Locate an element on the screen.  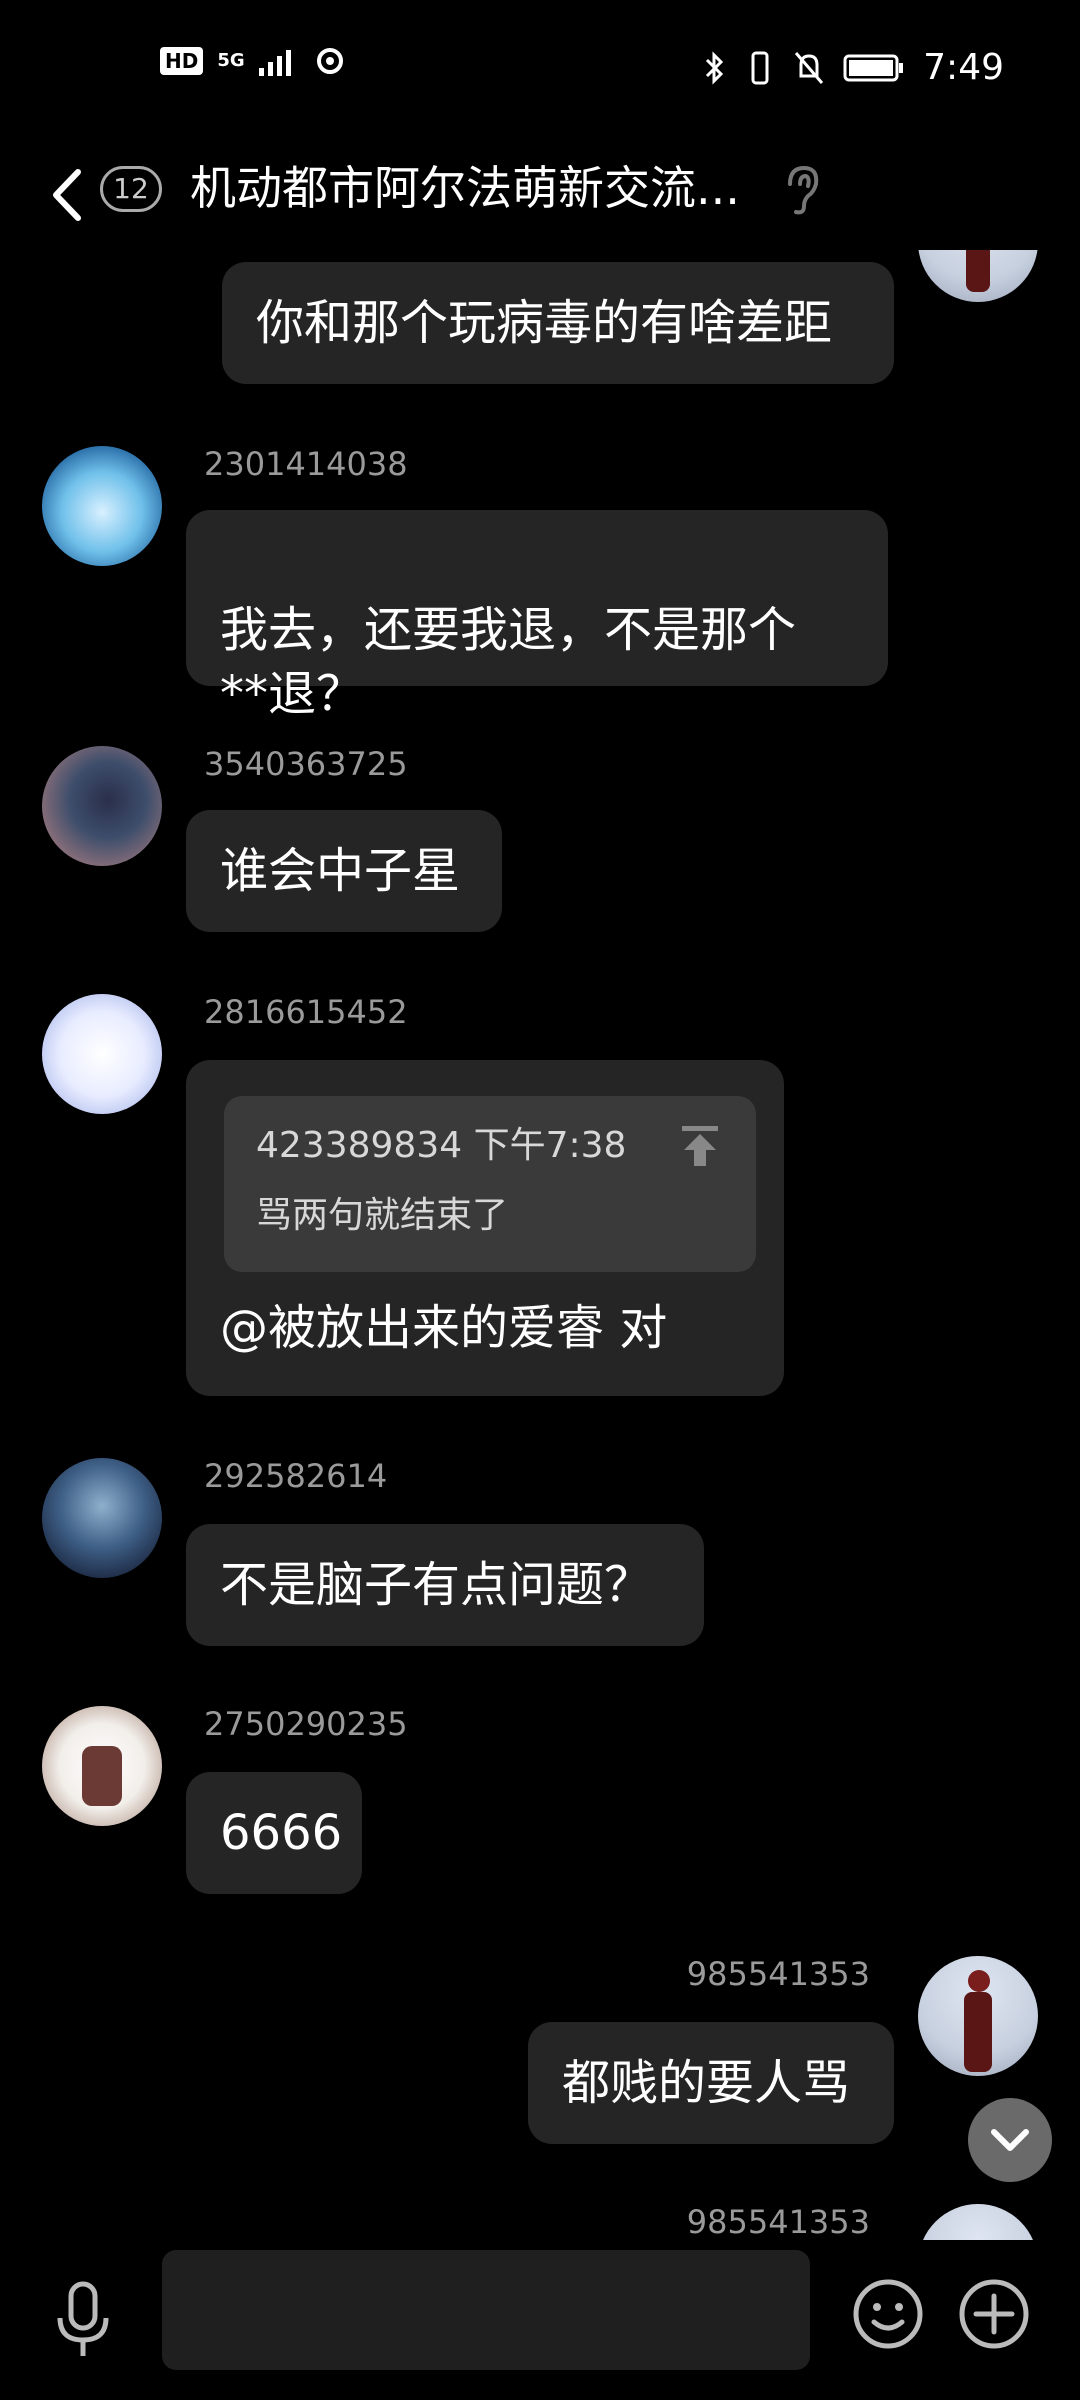
message-bubble: 谁会中子星 is located at coordinates (344, 871).